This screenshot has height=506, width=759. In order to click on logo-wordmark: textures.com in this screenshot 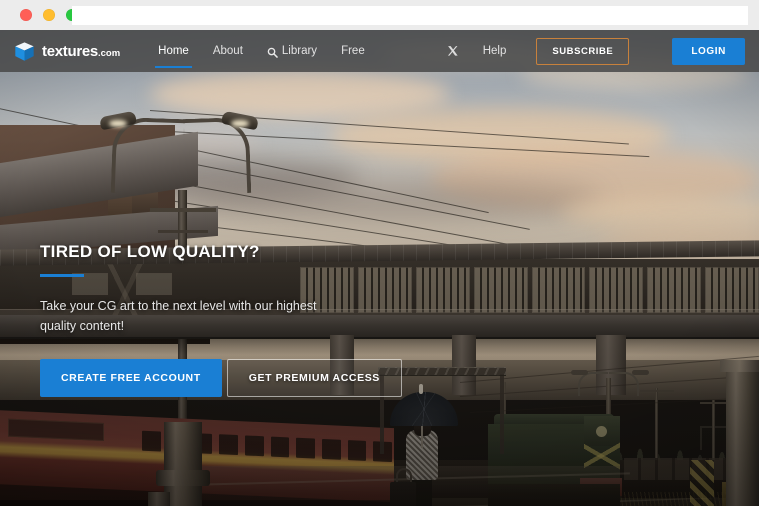, I will do `click(81, 51)`.